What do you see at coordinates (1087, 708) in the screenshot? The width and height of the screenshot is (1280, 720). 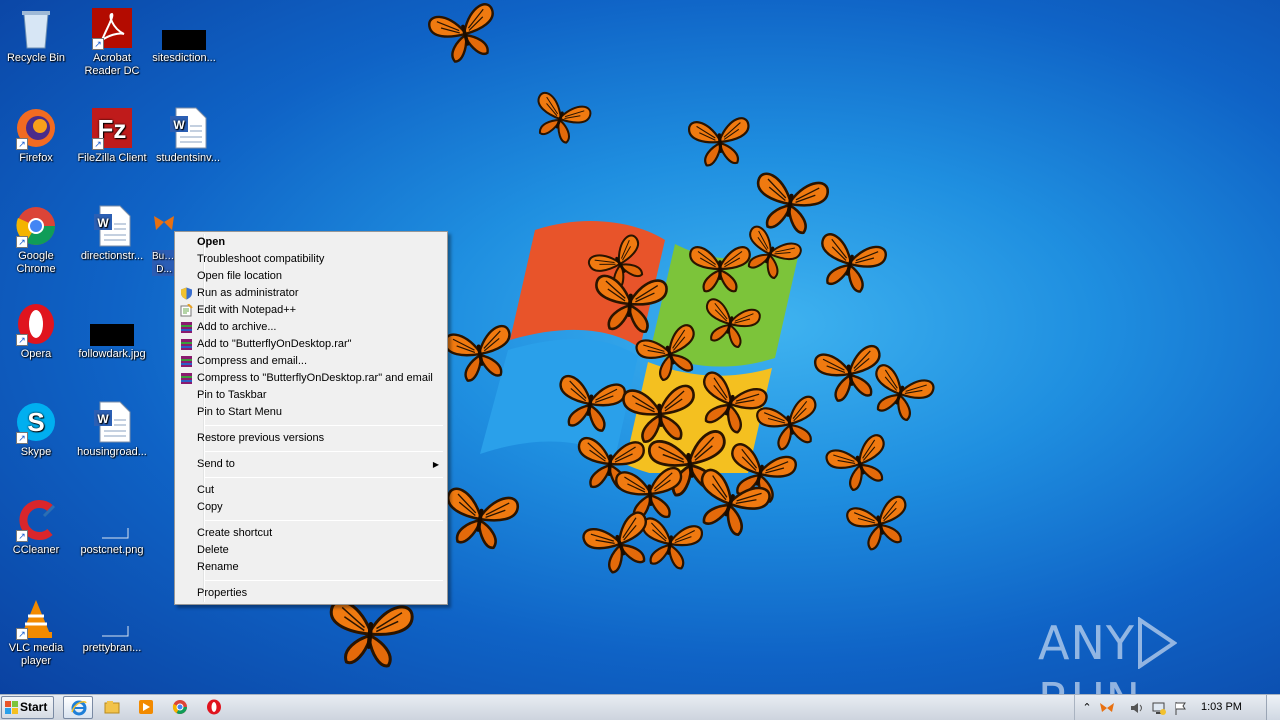 I see `show-hidden-icons-icon: ⌃` at bounding box center [1087, 708].